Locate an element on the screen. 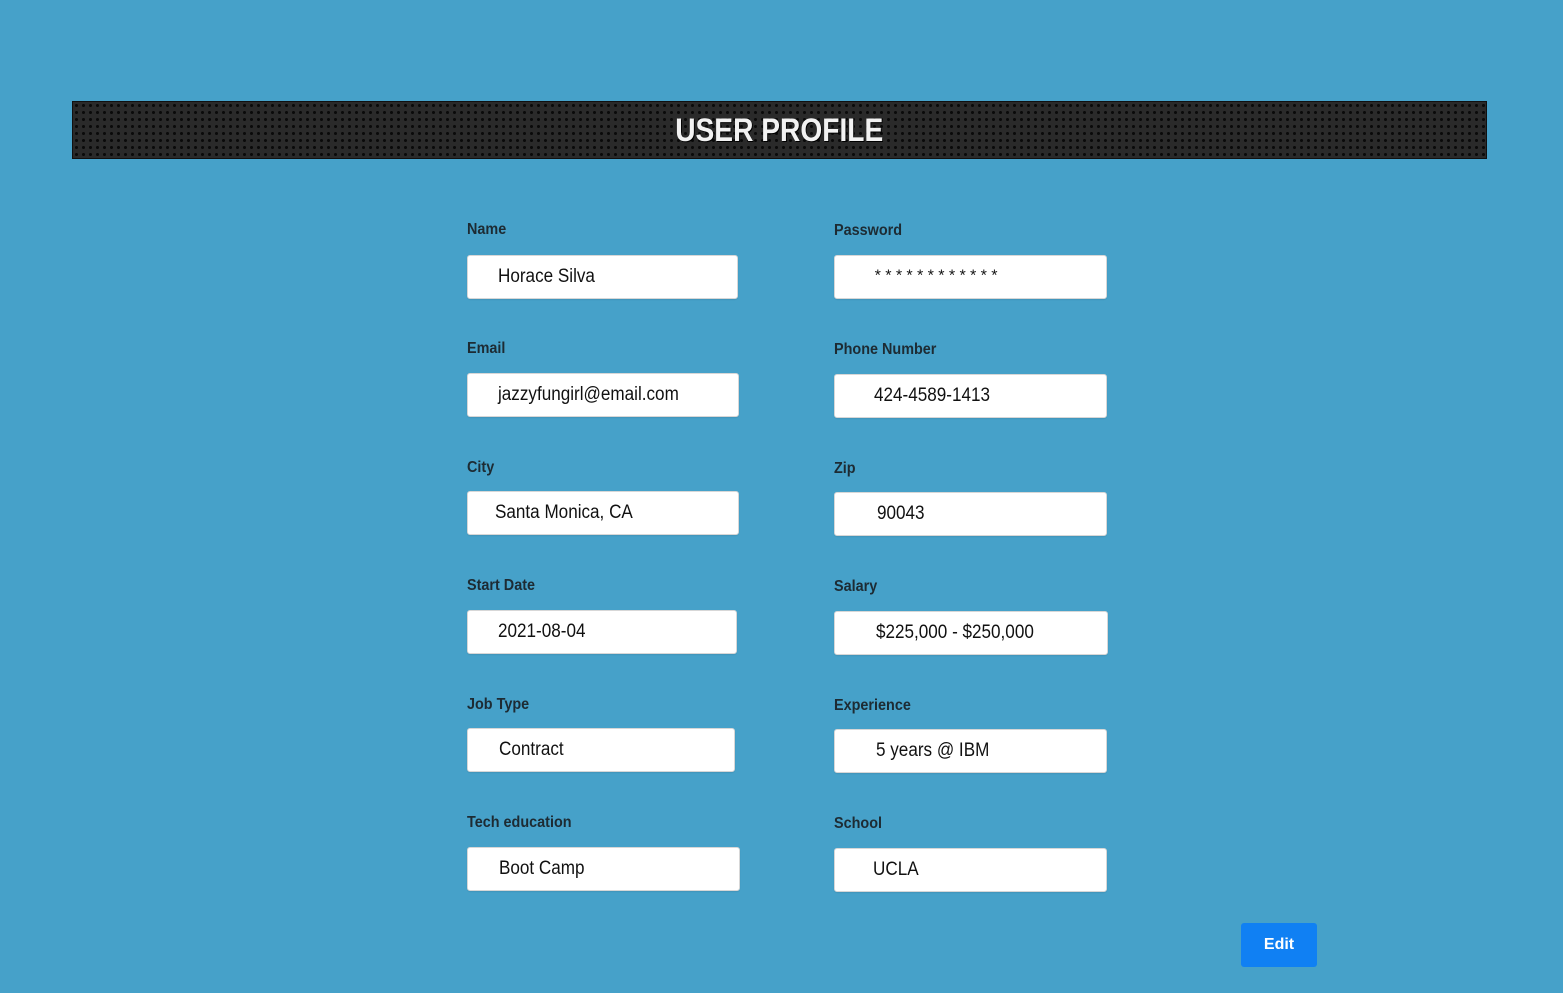  start-date-label: Start Date is located at coordinates (501, 585).